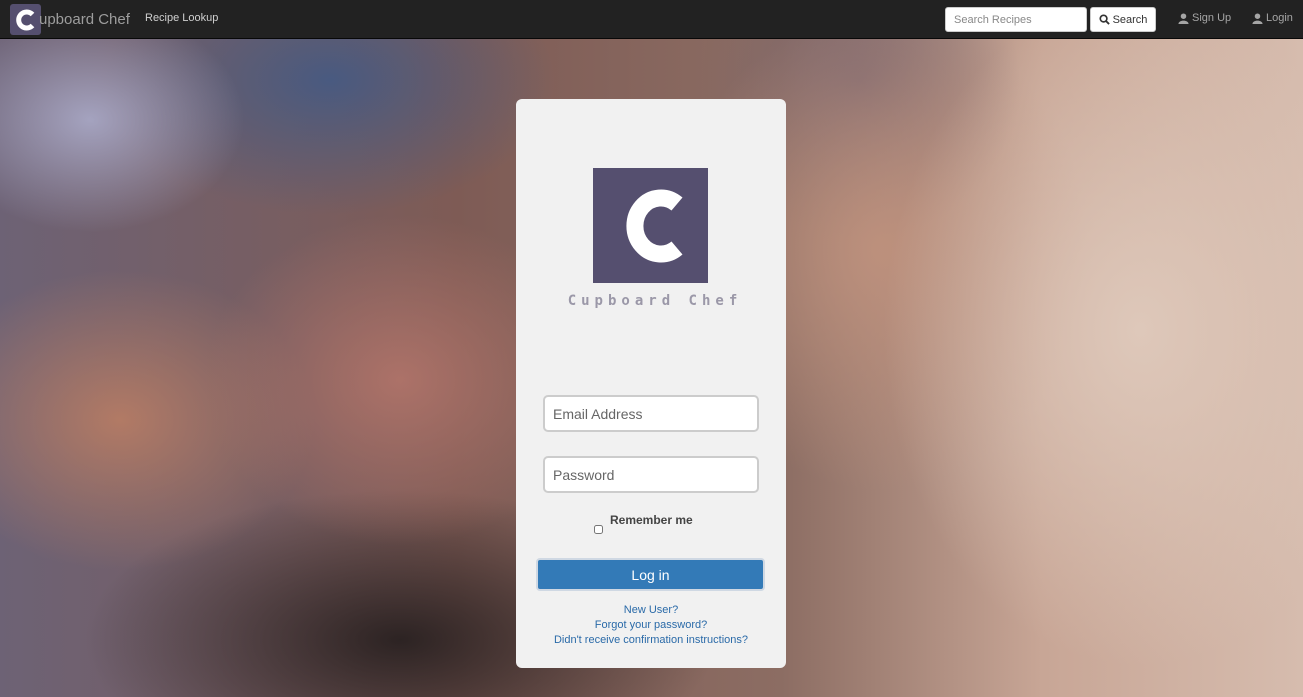 This screenshot has width=1303, height=697. I want to click on search-icon, so click(1104, 19).